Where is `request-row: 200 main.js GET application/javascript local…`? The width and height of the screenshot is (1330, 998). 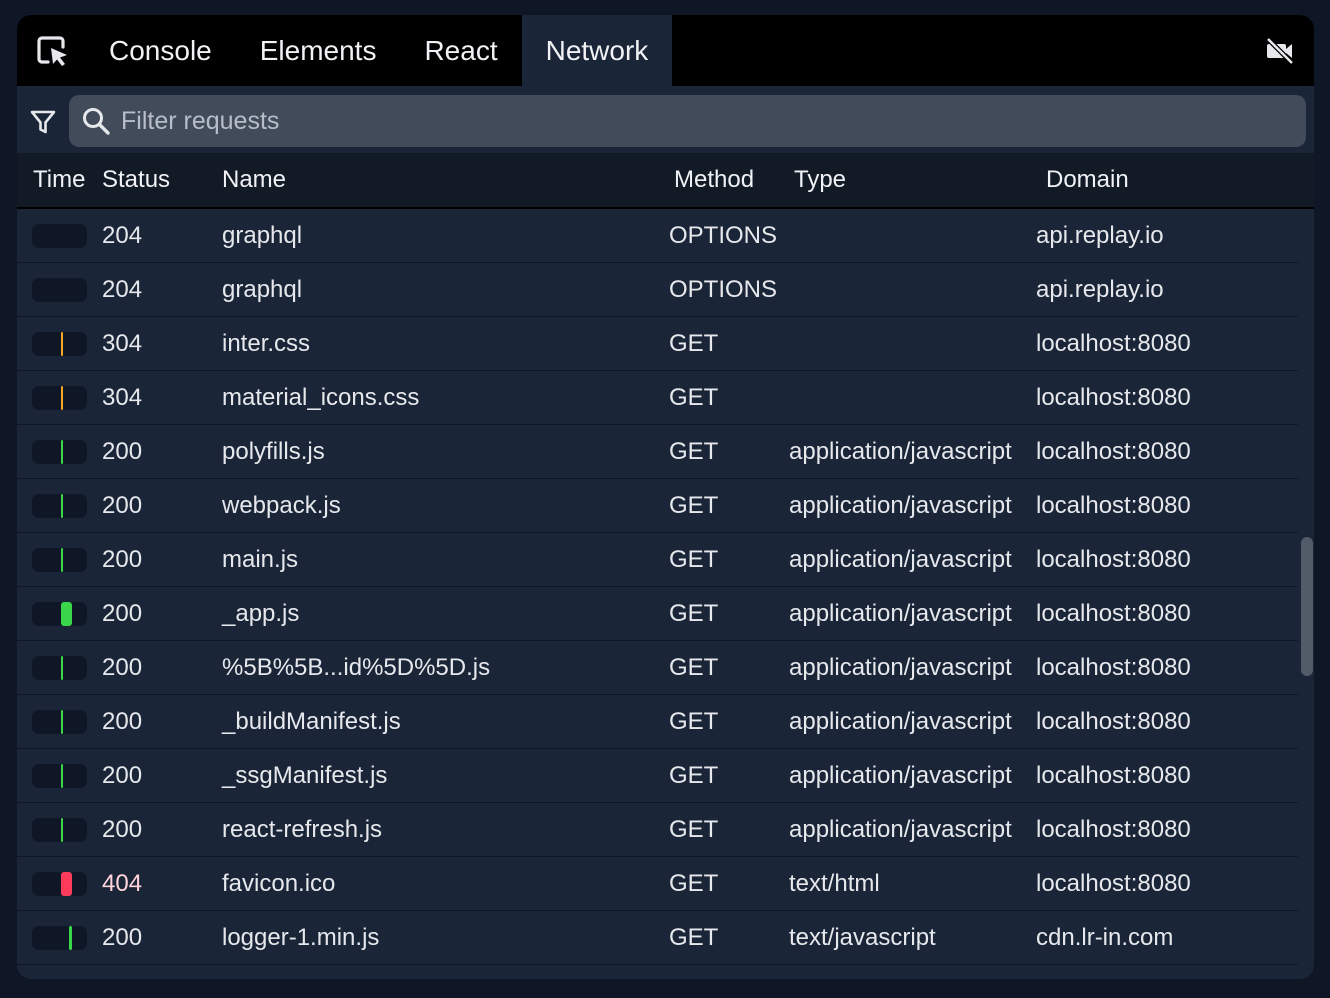
request-row: 200 main.js GET application/javascript local… is located at coordinates (657, 560).